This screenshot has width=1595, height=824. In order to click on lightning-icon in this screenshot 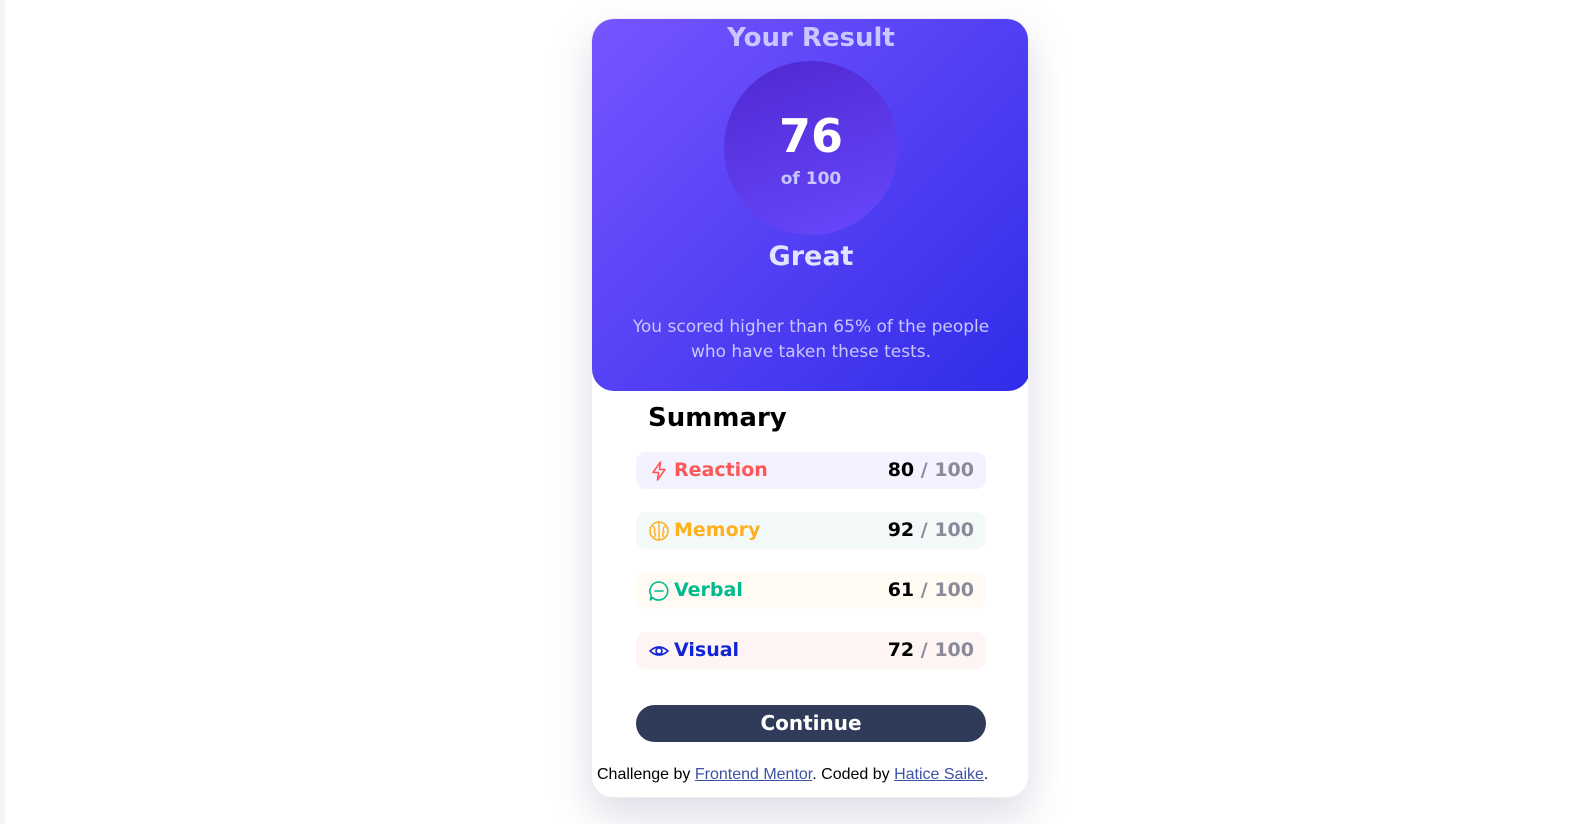, I will do `click(659, 471)`.